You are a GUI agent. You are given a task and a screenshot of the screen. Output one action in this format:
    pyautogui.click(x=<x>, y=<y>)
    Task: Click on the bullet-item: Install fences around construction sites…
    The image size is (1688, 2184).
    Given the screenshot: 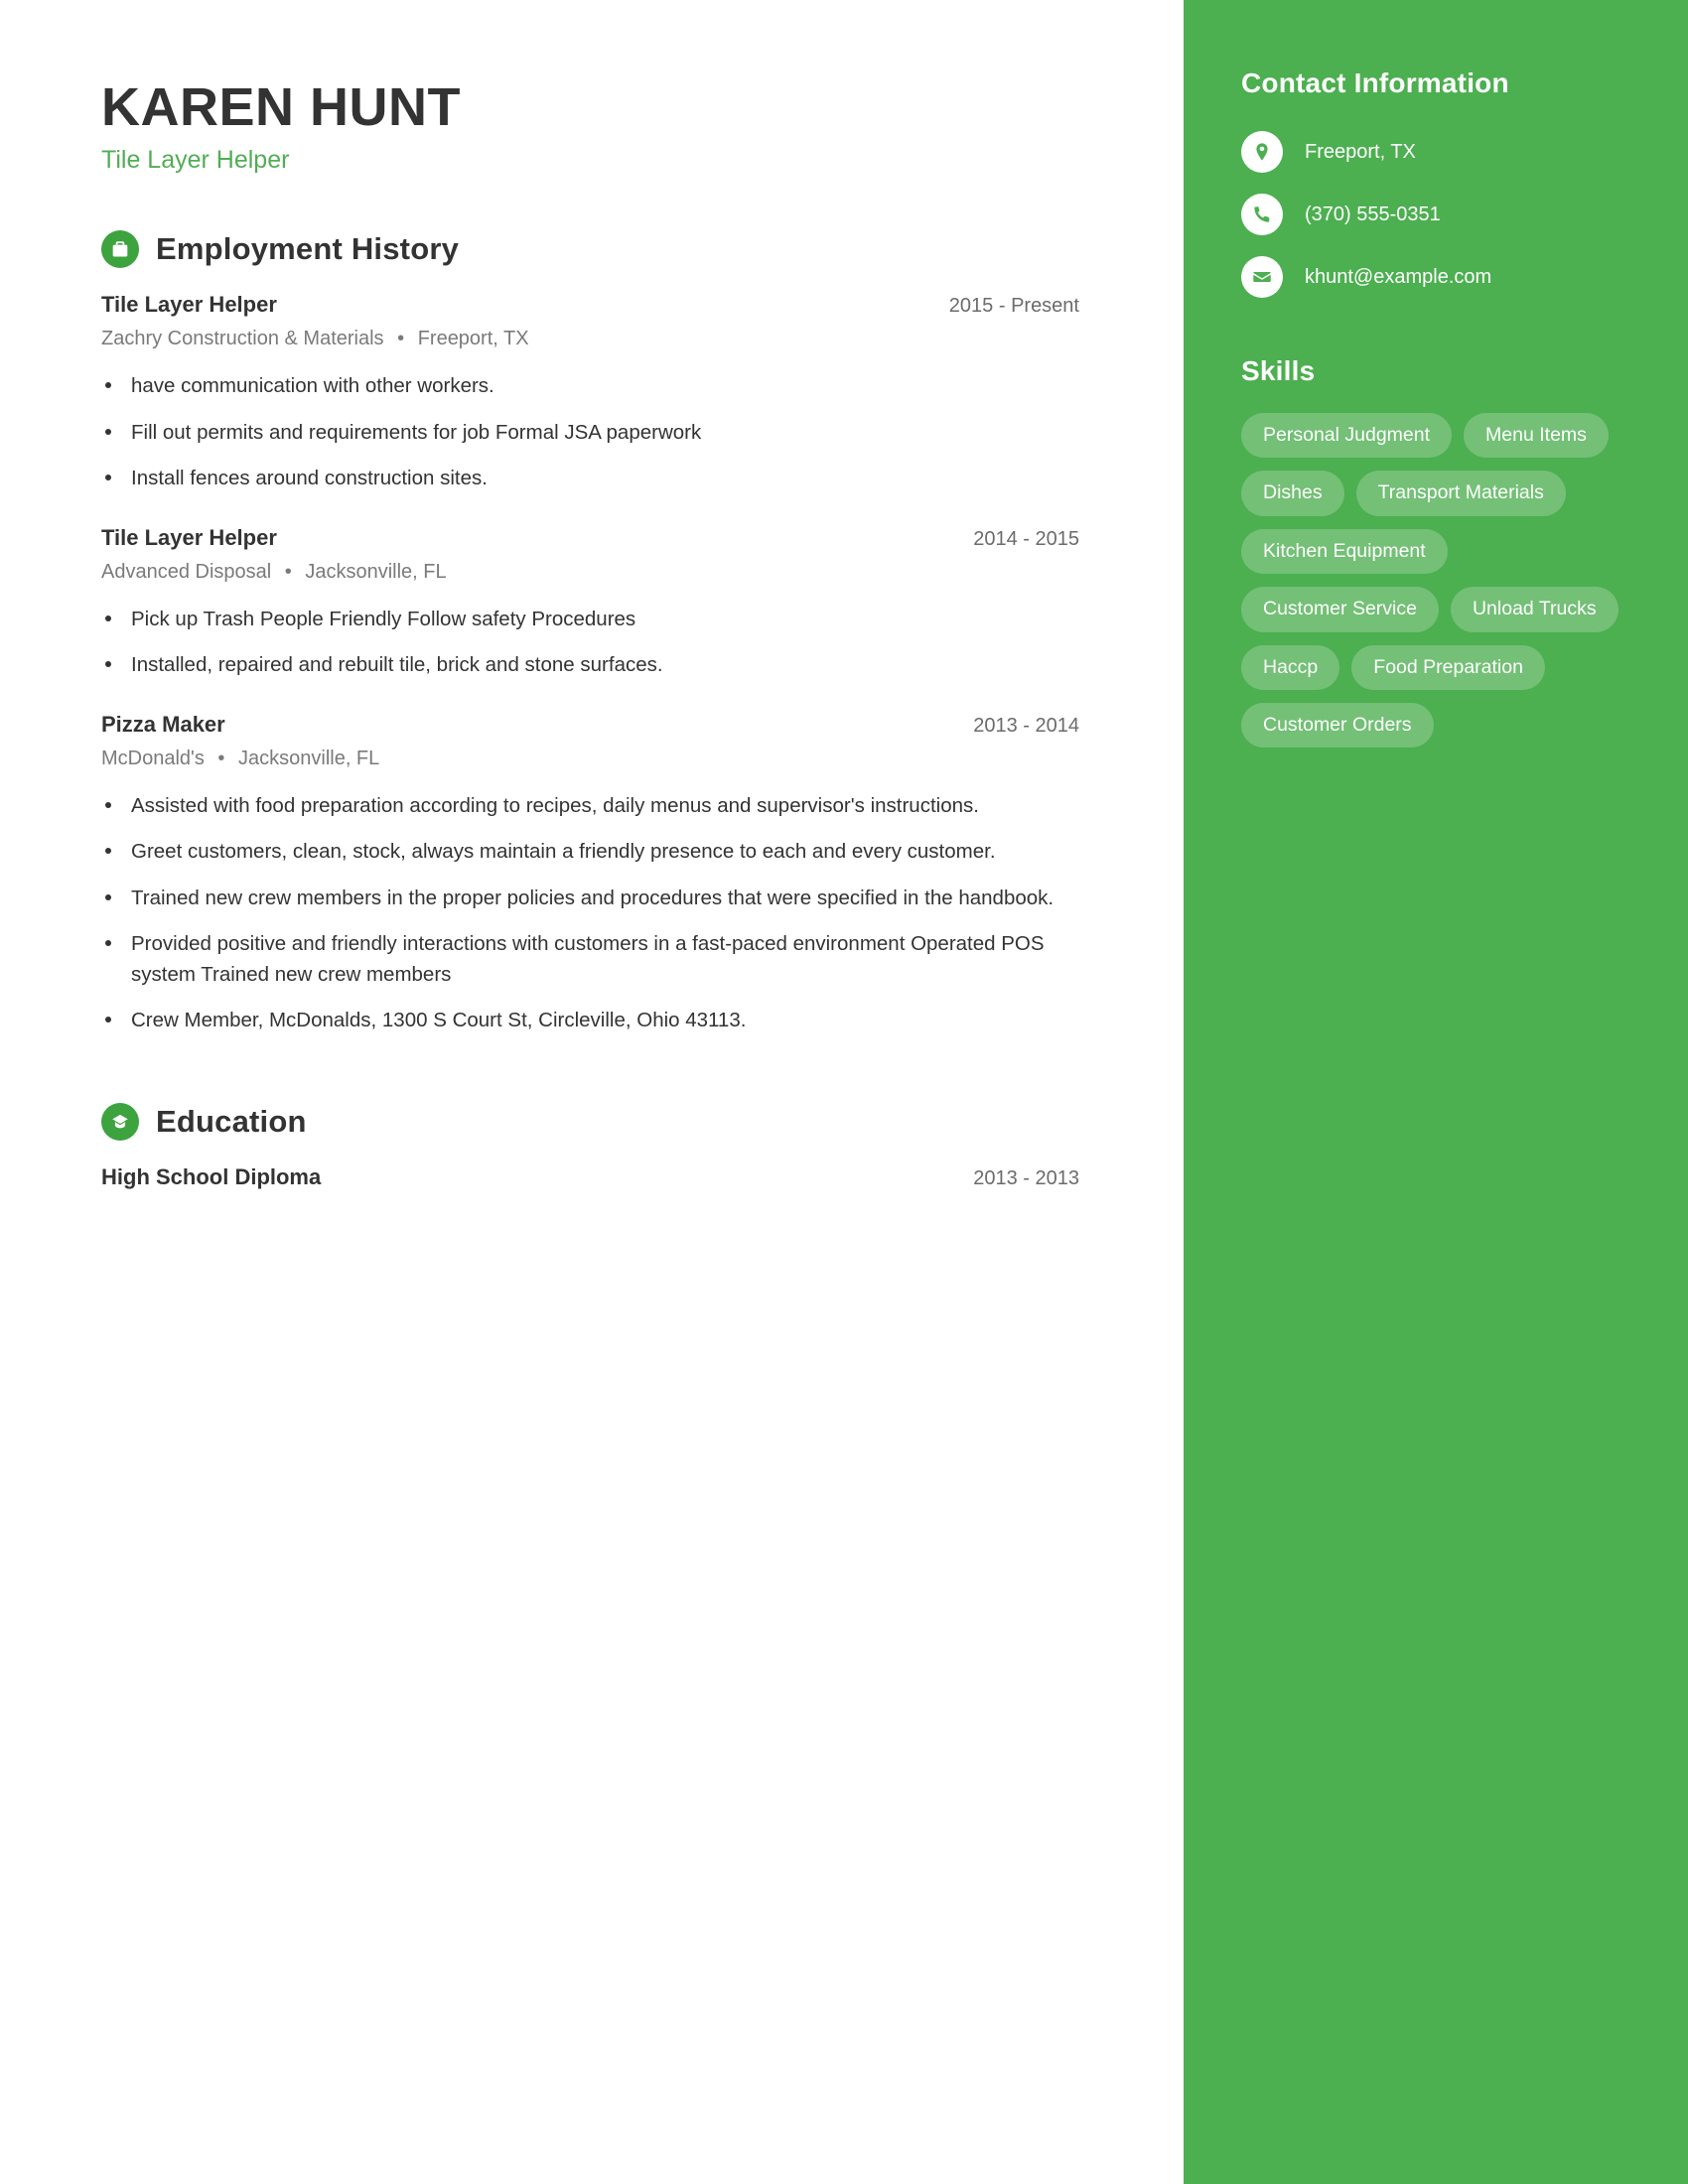 What is the action you would take?
    pyautogui.click(x=590, y=478)
    